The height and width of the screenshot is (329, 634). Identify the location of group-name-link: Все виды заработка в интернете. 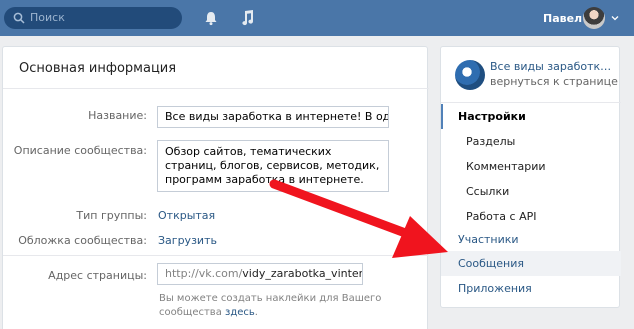
(552, 66).